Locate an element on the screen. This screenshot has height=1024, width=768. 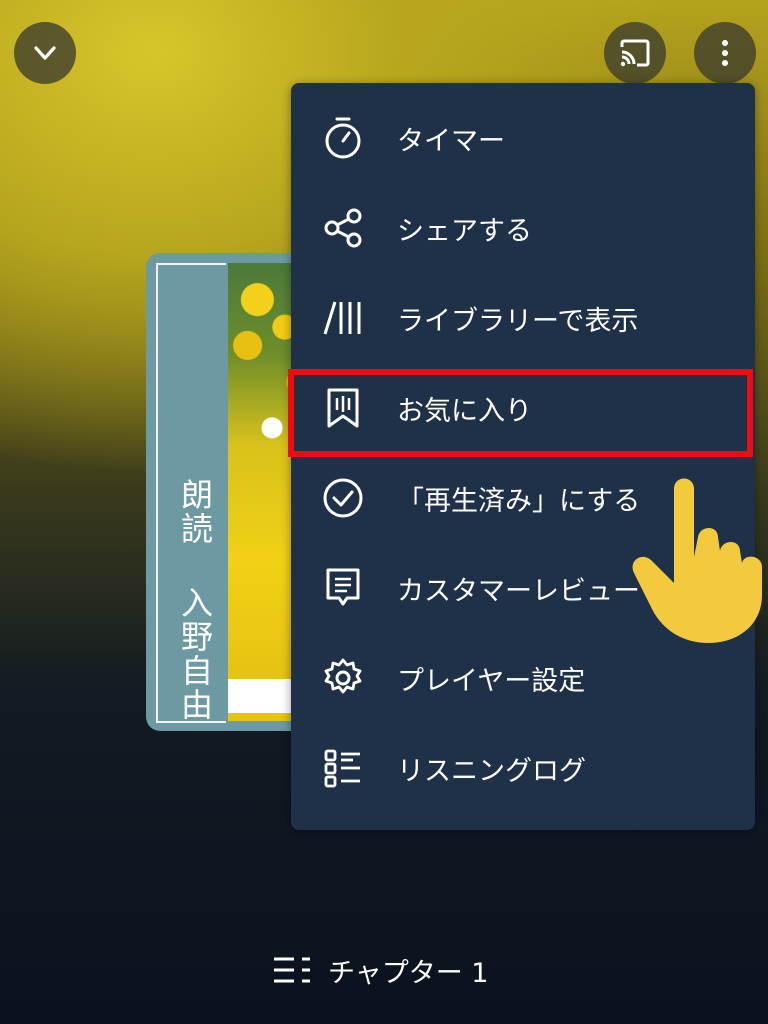
pointing-hand-icon is located at coordinates (697, 560).